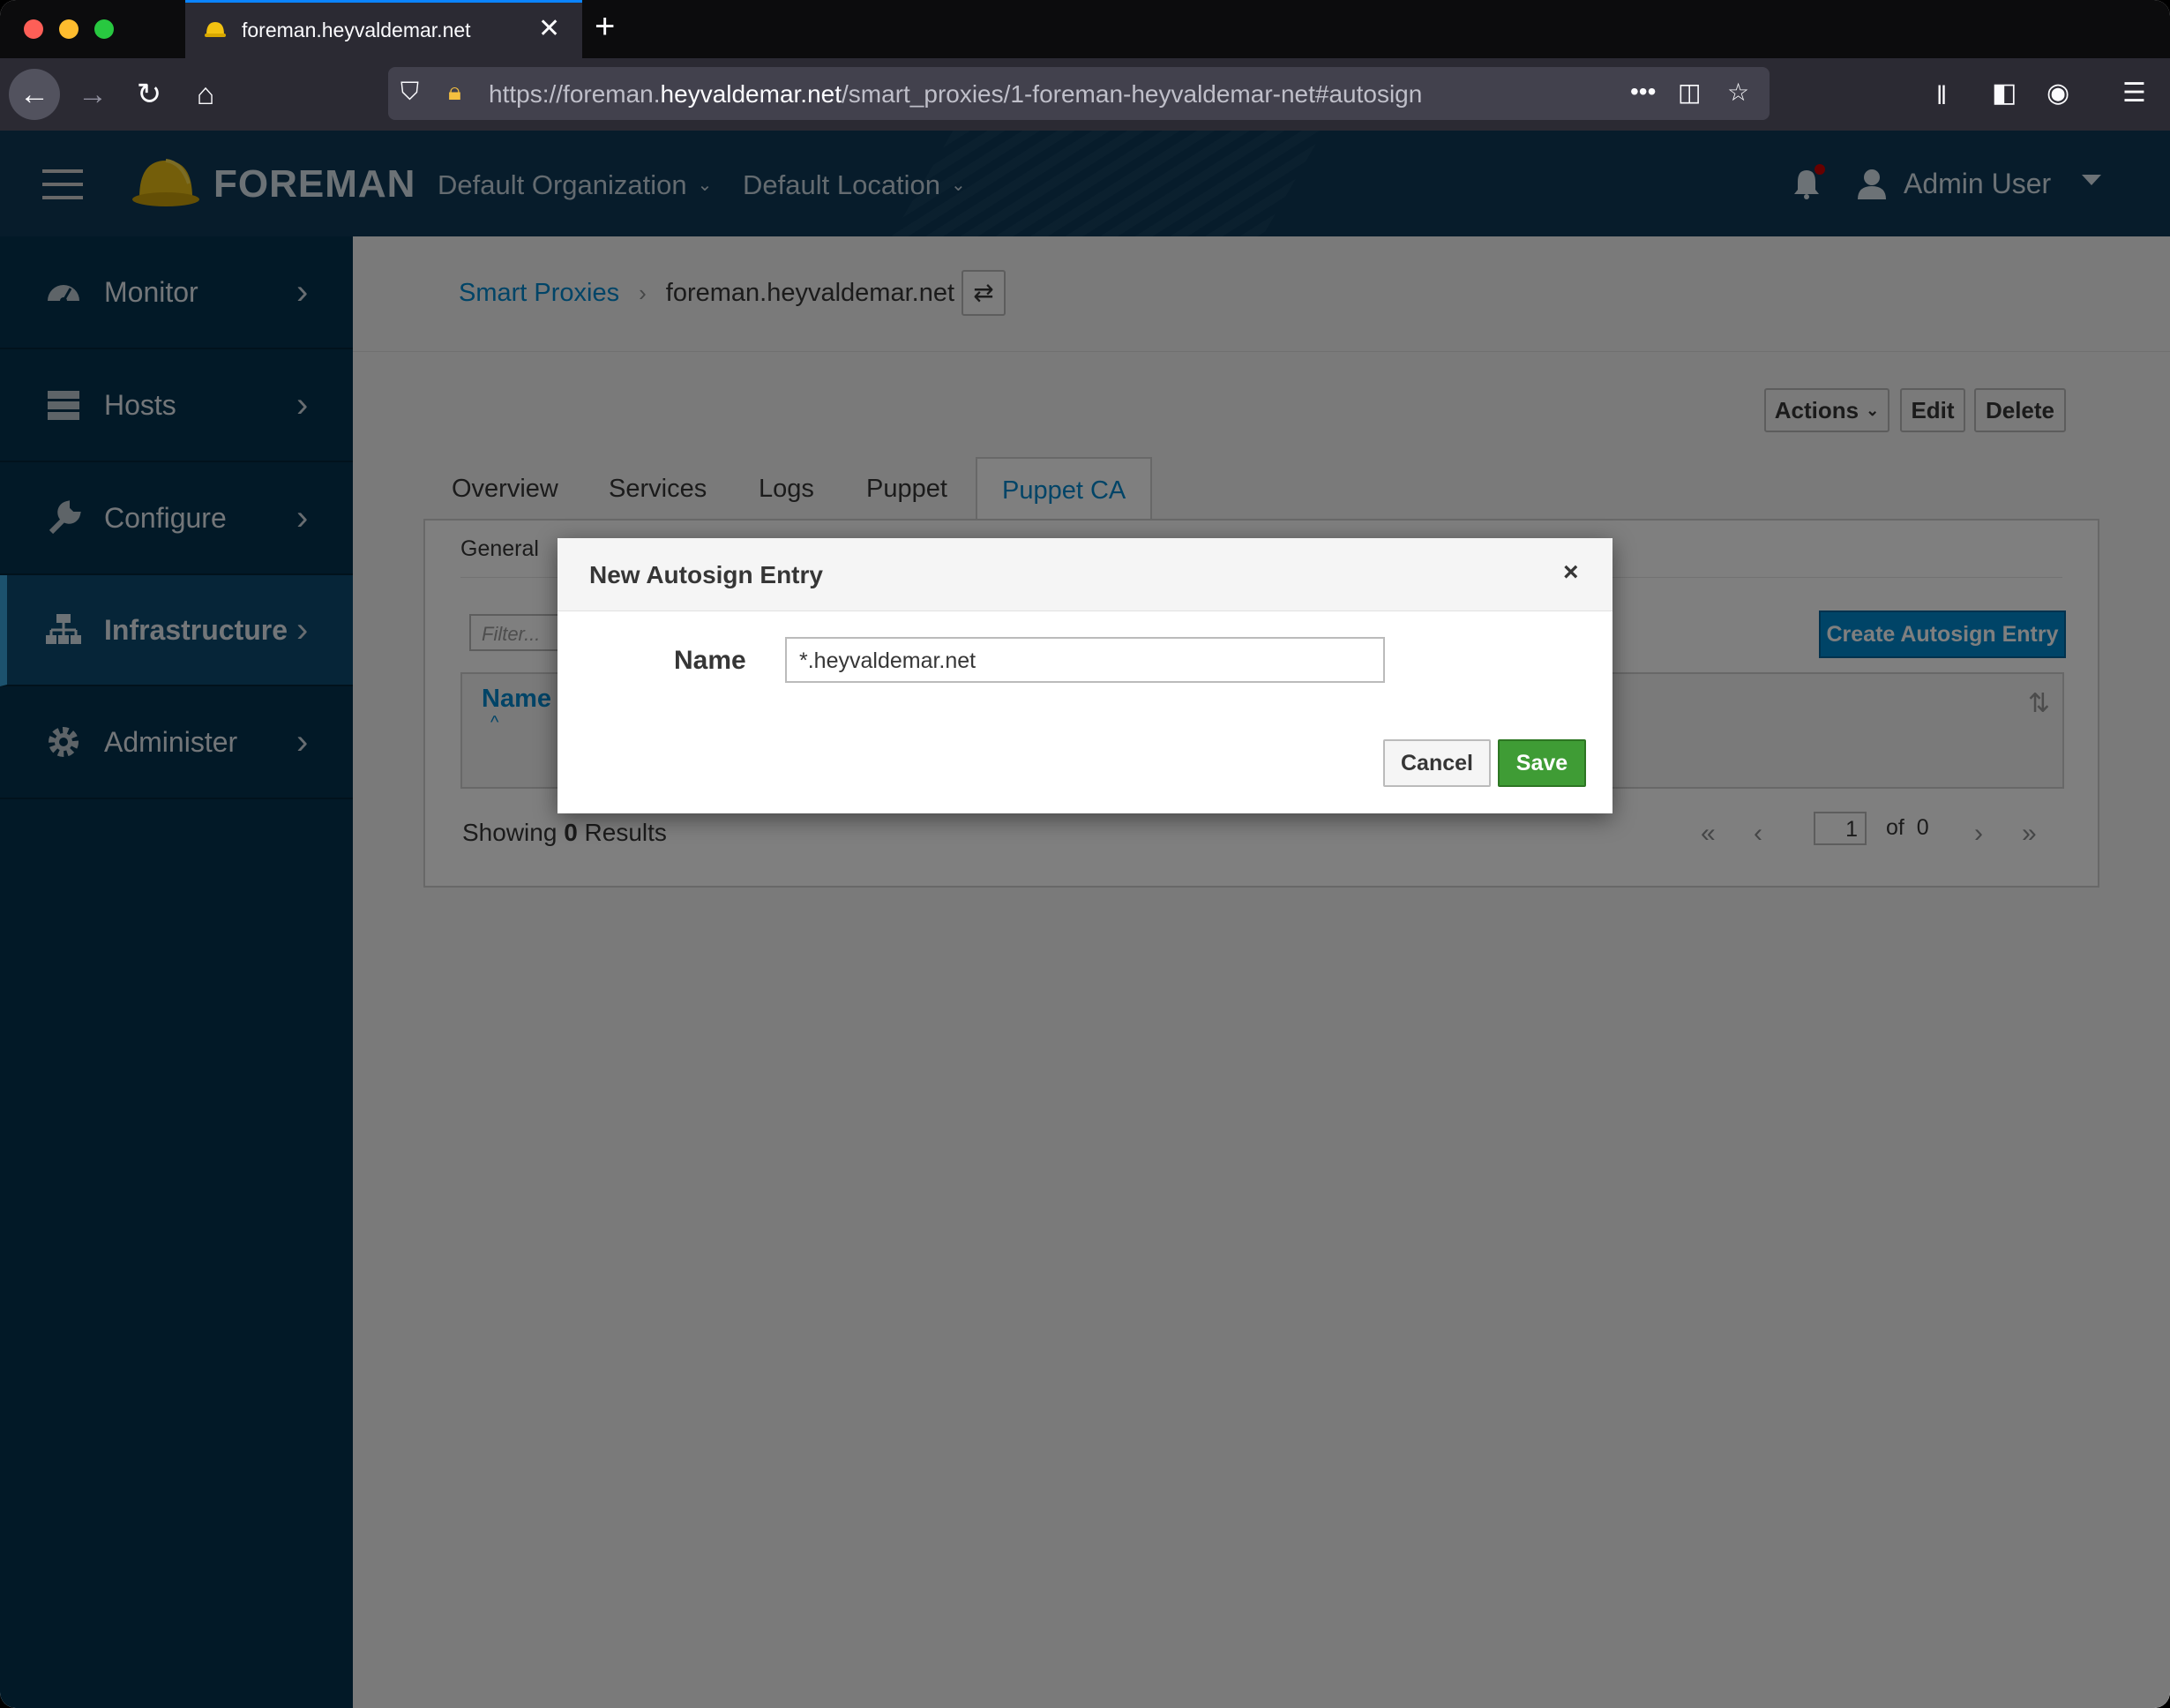  I want to click on save-button: Save, so click(1542, 763).